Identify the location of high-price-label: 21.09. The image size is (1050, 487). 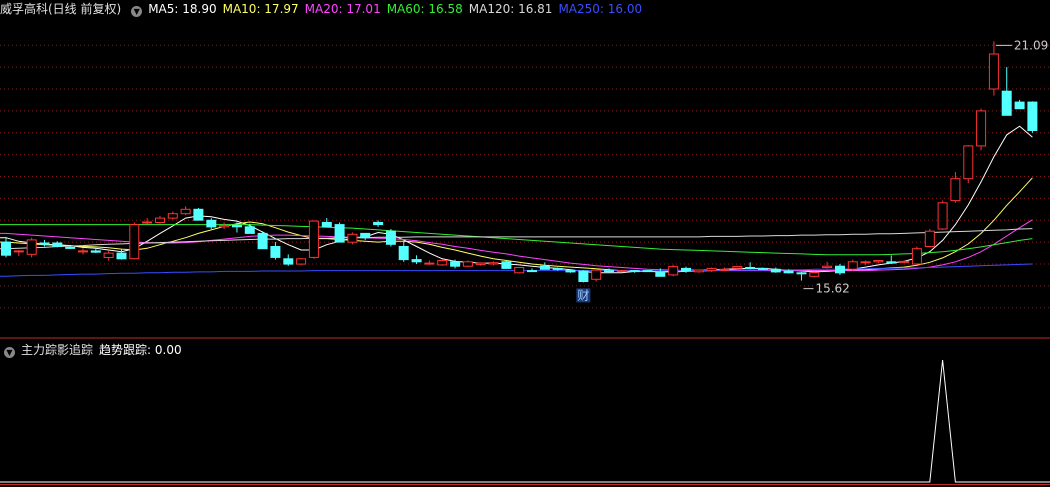
(1031, 45).